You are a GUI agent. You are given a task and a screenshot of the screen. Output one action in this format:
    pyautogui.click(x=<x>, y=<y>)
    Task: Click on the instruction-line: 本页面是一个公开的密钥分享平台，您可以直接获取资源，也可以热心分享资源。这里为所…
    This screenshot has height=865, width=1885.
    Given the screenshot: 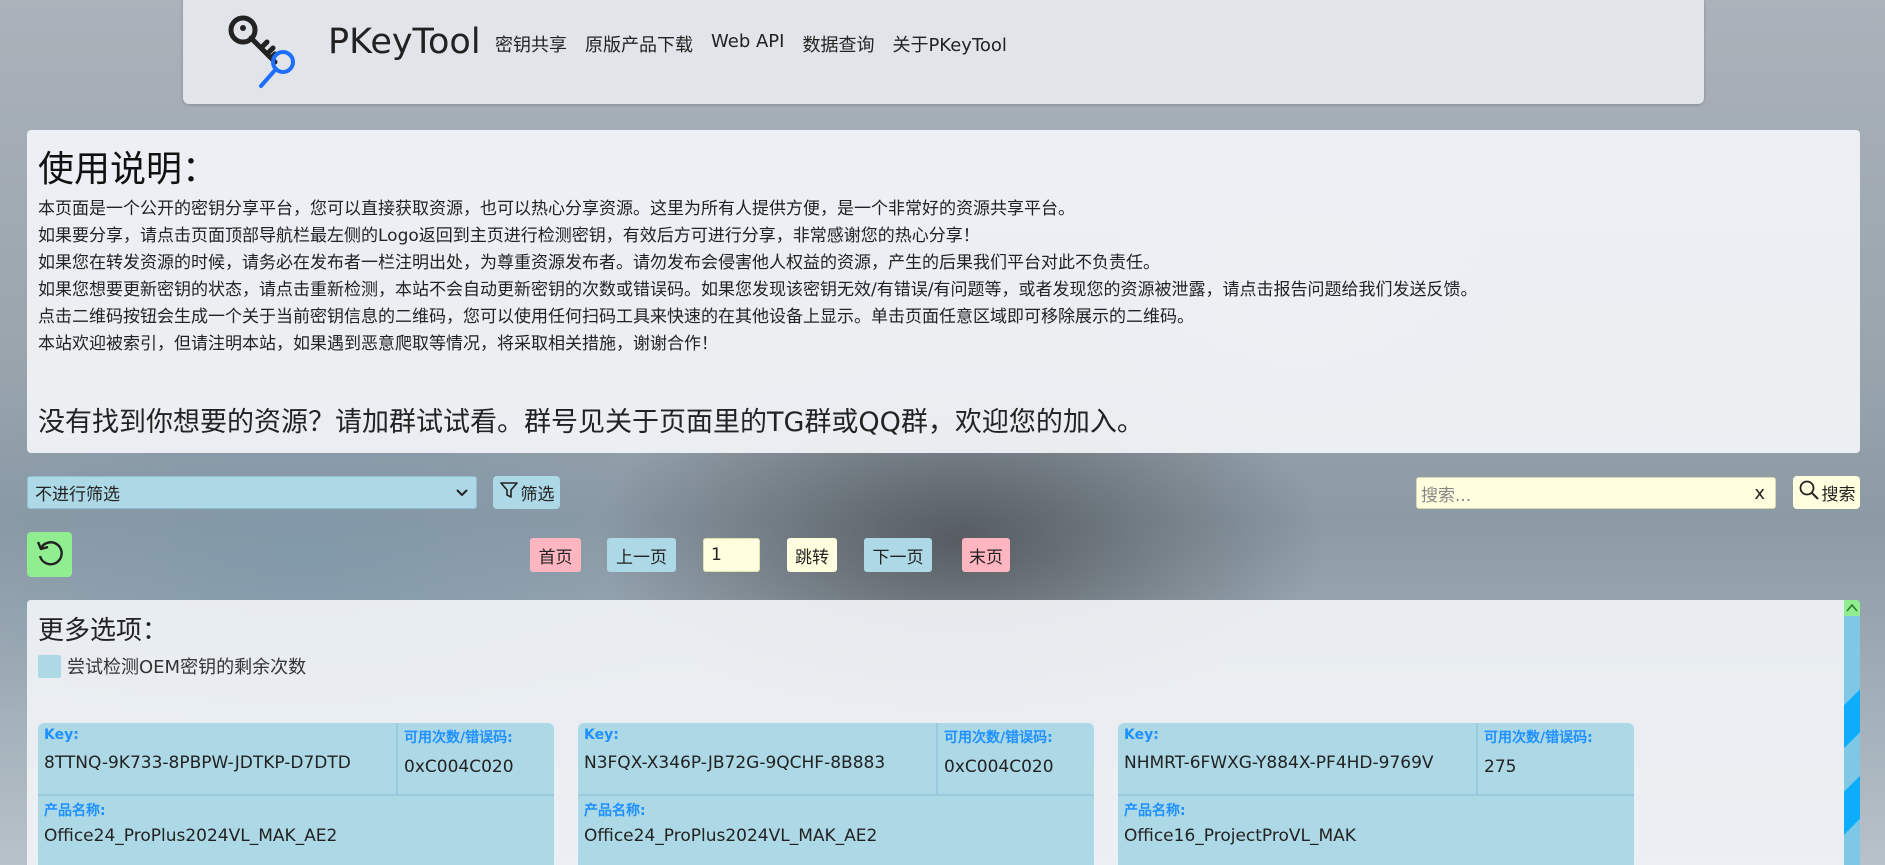 What is the action you would take?
    pyautogui.click(x=556, y=209)
    